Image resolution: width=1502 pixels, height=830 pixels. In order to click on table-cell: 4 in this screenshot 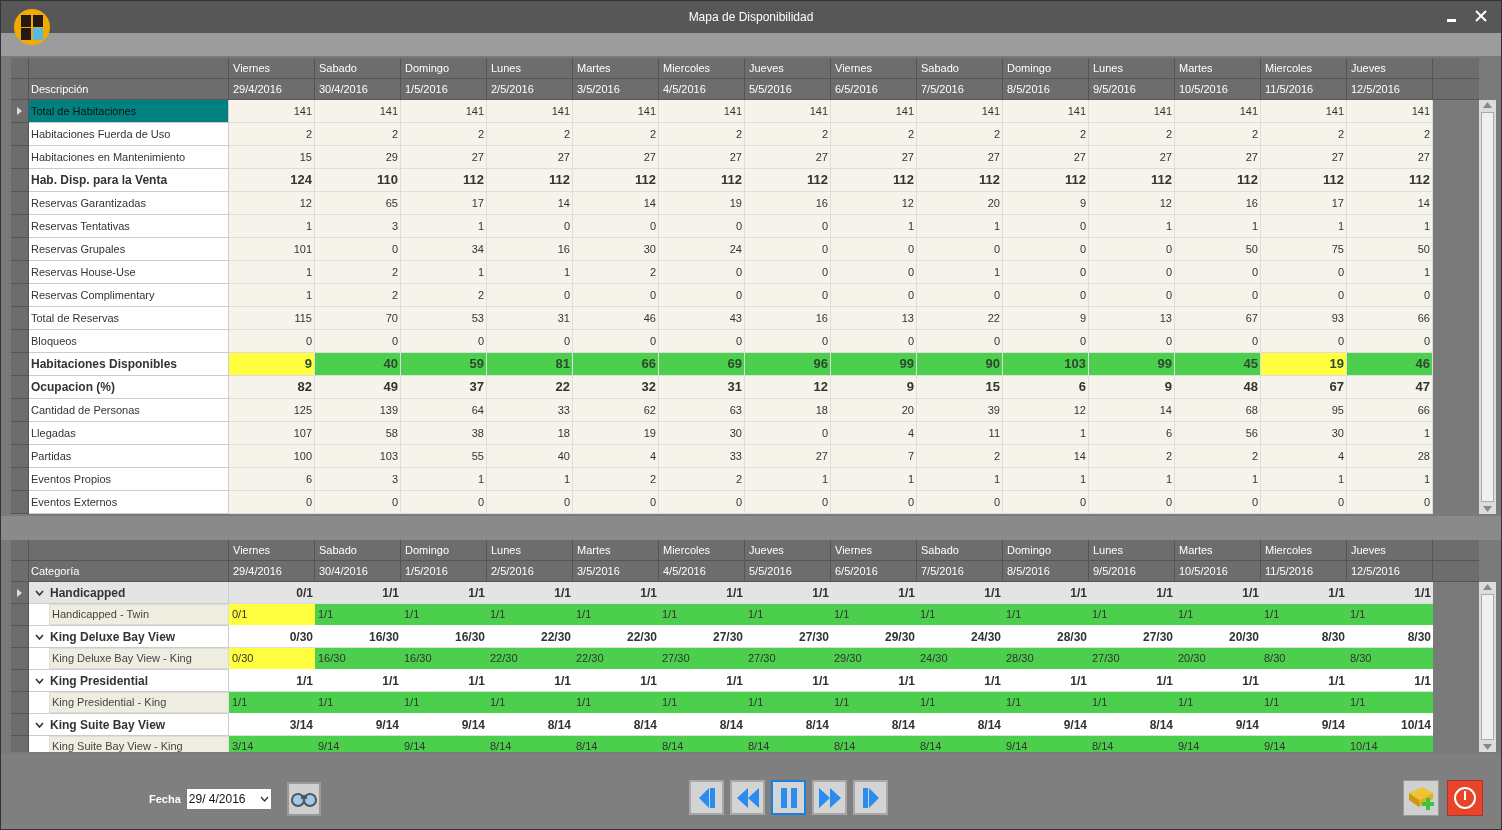, I will do `click(1304, 456)`.